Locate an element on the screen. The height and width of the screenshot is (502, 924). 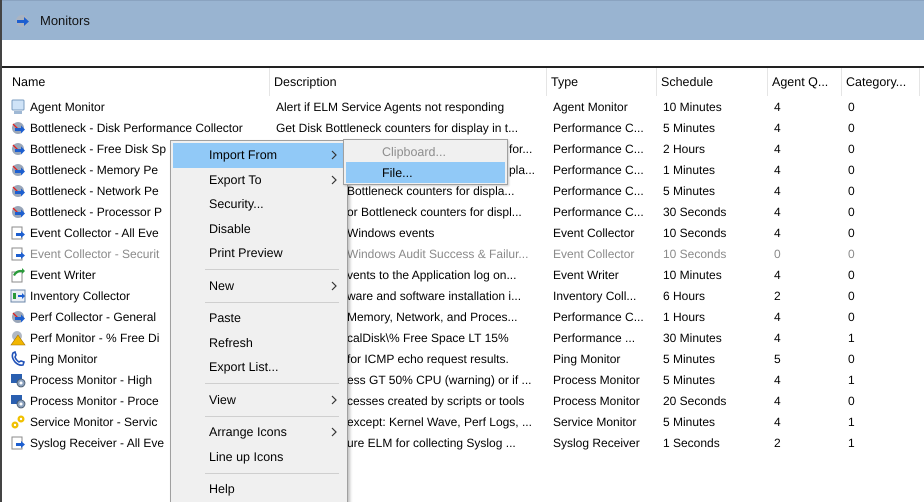
monitor-name: Syslog Receiver - All Eve is located at coordinates (97, 443).